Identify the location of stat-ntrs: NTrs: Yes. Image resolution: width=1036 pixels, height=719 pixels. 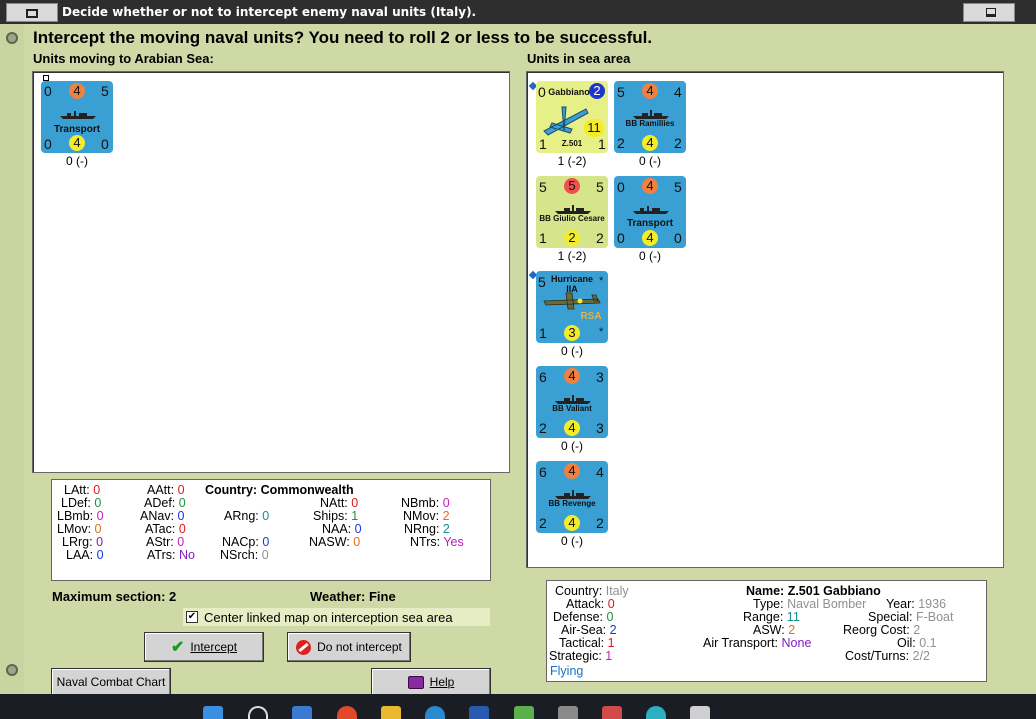
(437, 542).